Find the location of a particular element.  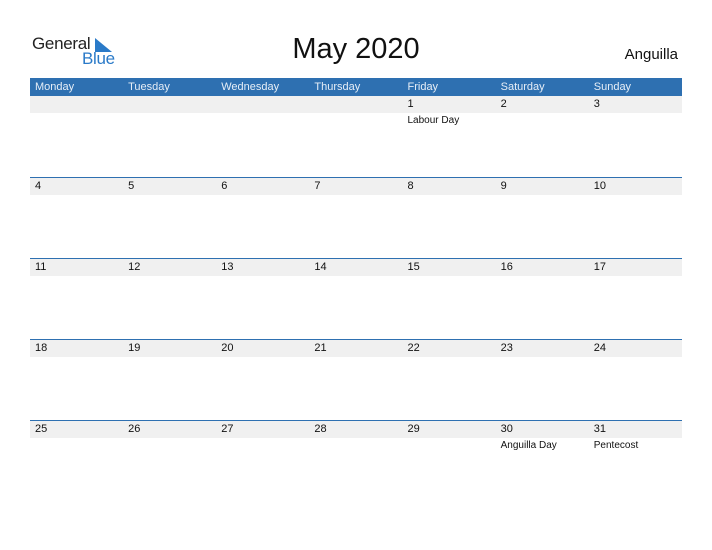

day-cell: 17 is located at coordinates (635, 298).